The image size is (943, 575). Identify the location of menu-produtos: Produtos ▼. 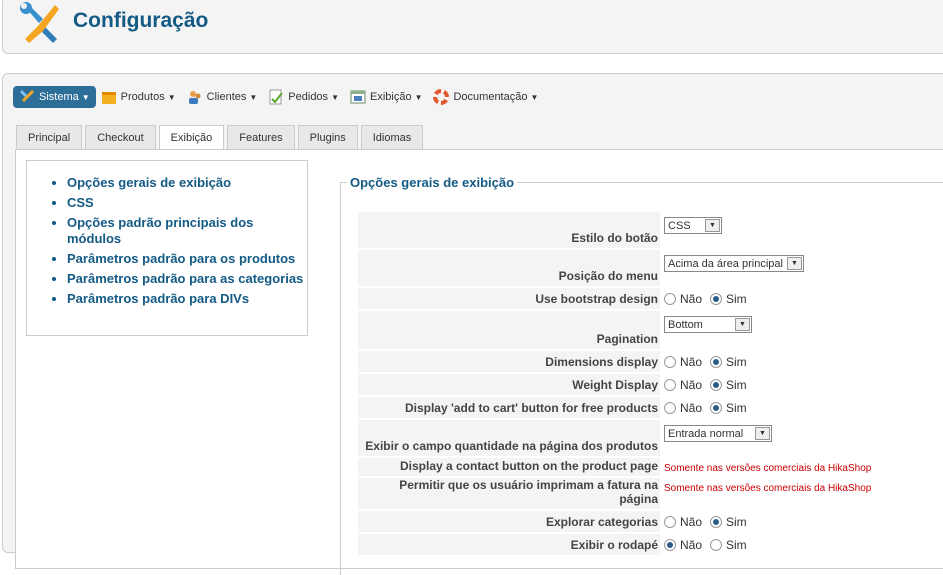
(139, 97).